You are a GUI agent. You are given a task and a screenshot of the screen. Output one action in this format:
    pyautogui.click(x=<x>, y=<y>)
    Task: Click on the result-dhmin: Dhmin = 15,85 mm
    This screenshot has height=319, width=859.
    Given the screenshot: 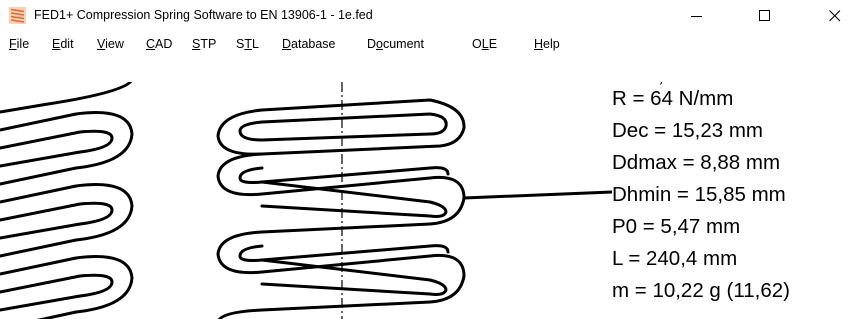 What is the action you would take?
    pyautogui.click(x=699, y=194)
    